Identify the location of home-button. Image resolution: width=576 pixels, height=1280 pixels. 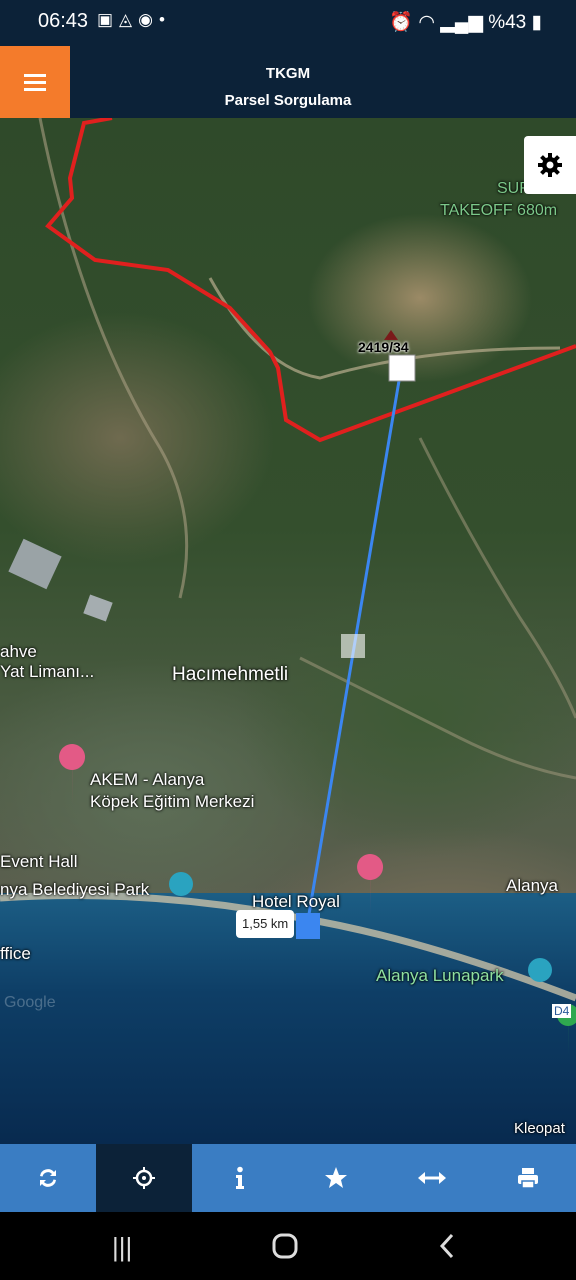
(285, 1249).